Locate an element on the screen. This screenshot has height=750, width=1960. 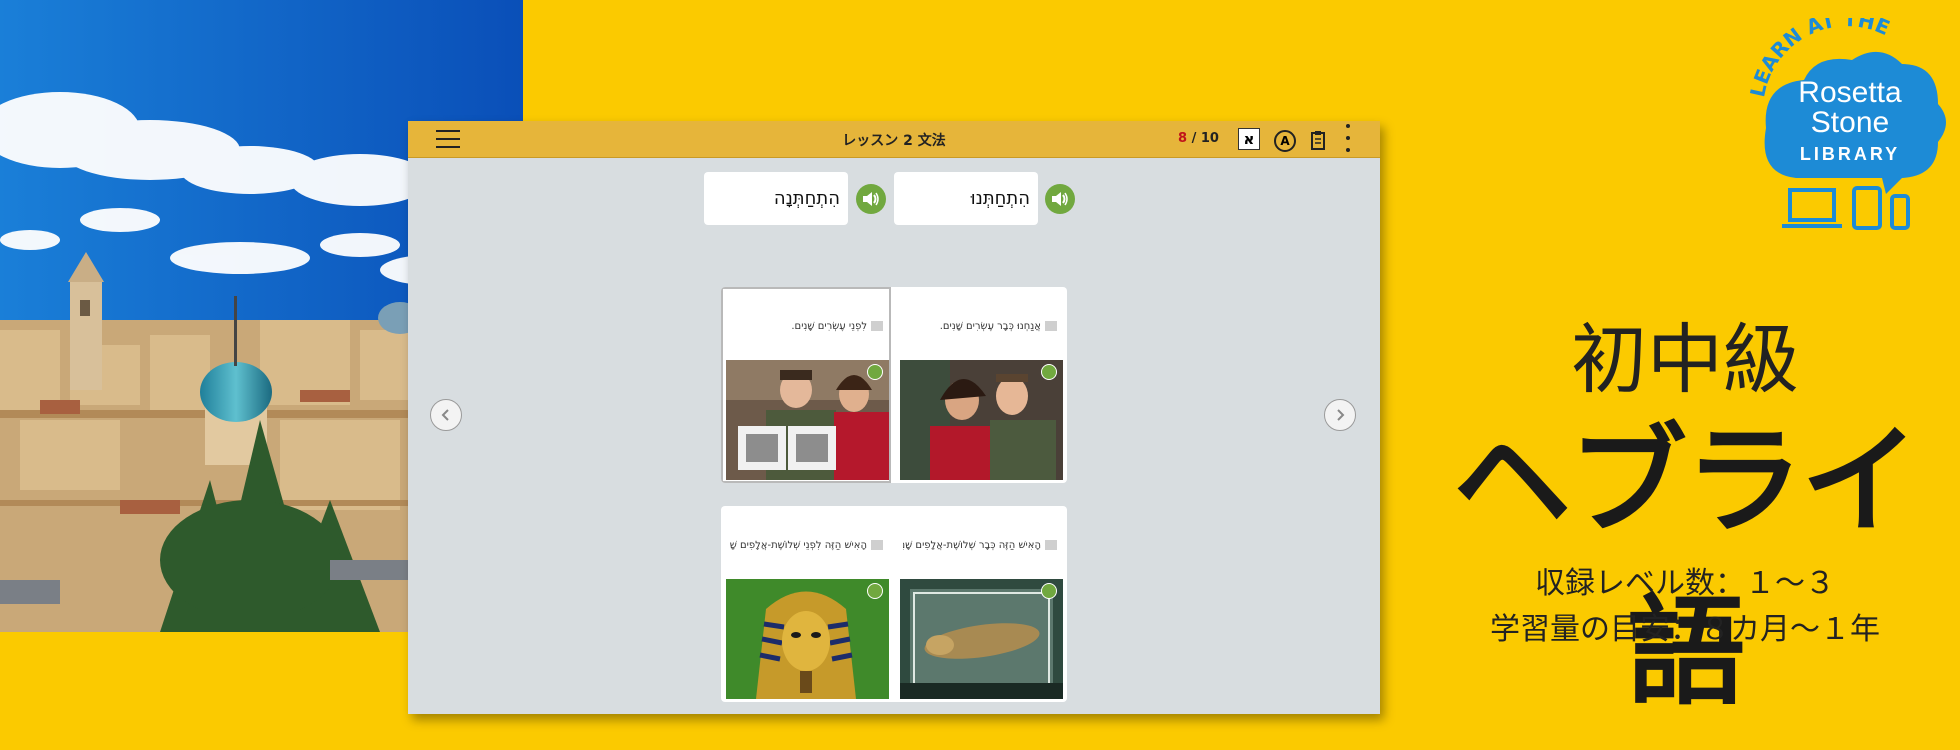
next-arrow-button is located at coordinates (1340, 415).